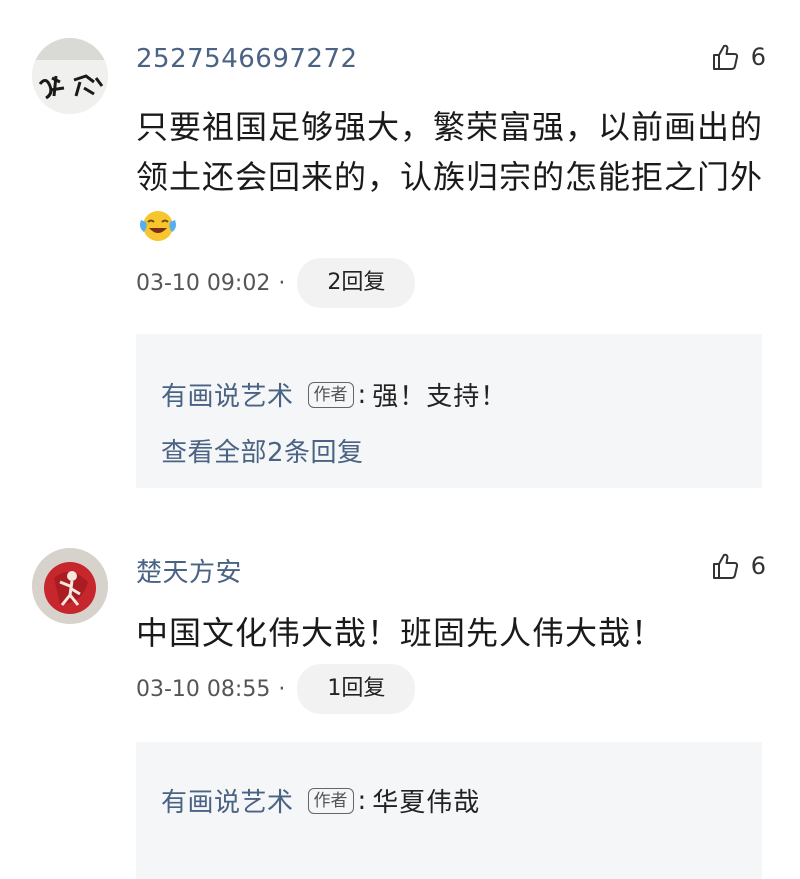 The image size is (800, 879). Describe the element at coordinates (203, 689) in the screenshot. I see `comment-time: 03-10 08:55` at that location.